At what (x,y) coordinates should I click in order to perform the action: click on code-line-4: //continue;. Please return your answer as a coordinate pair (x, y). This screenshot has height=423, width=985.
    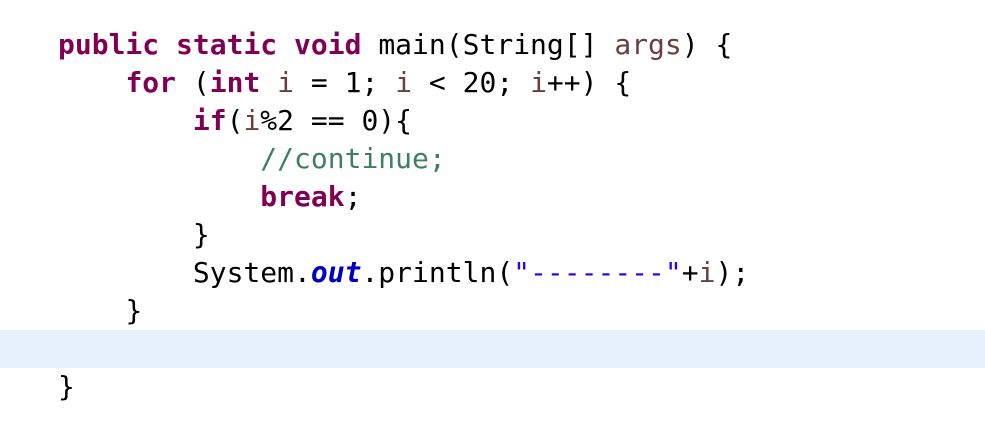
    Looking at the image, I should click on (403, 159).